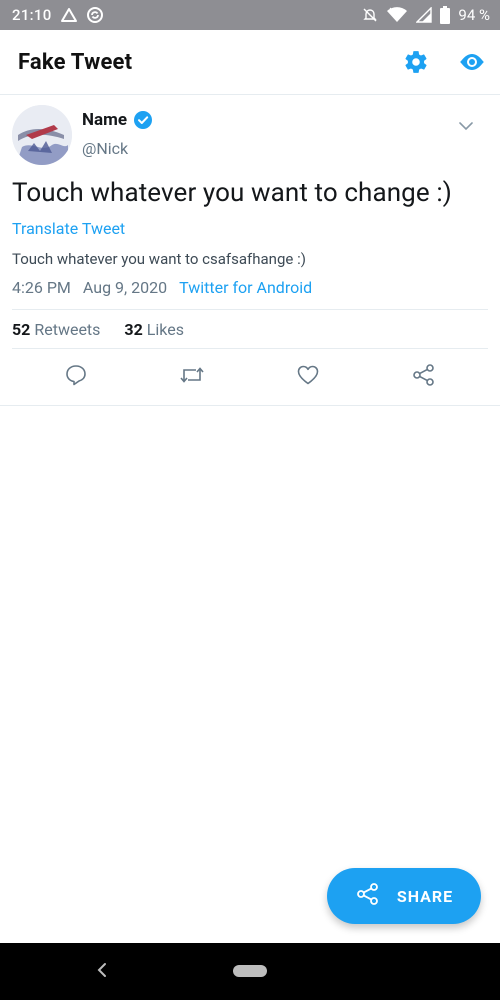  I want to click on back-chevron-icon, so click(102, 970).